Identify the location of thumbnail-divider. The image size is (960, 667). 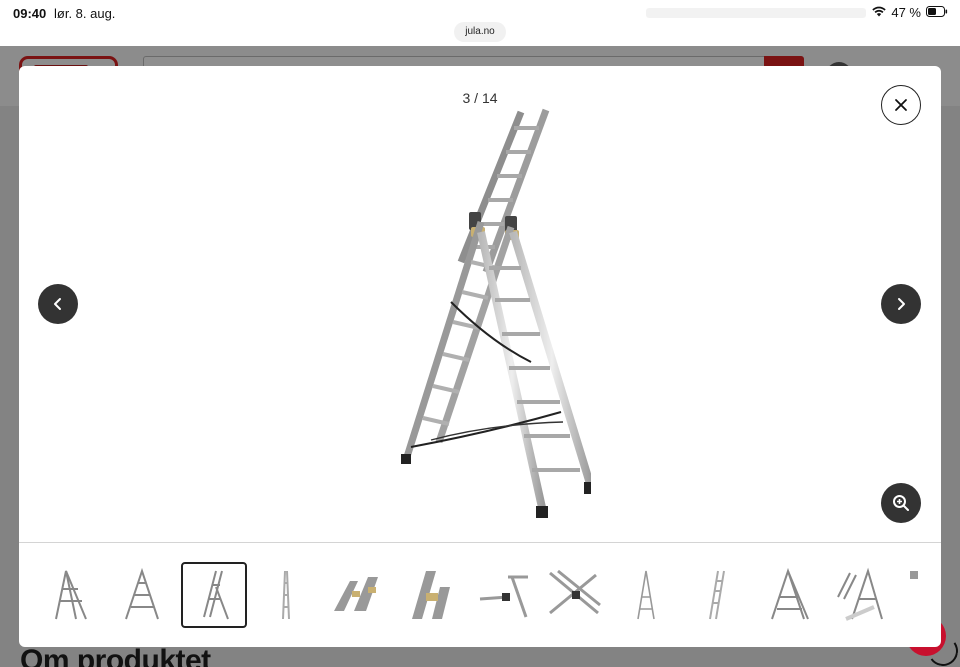
(480, 542).